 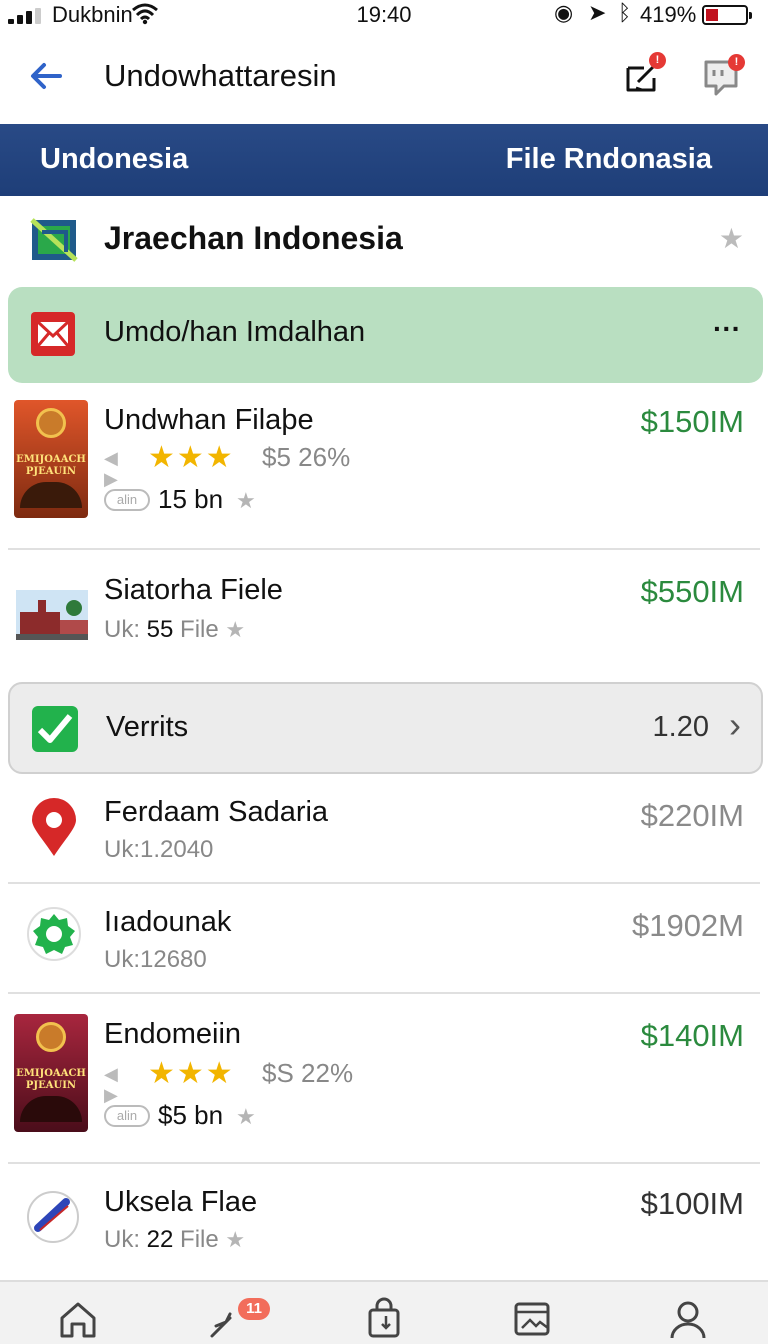 I want to click on list-item: Iıadounak $1902M Uk:12680, so click(x=384, y=938).